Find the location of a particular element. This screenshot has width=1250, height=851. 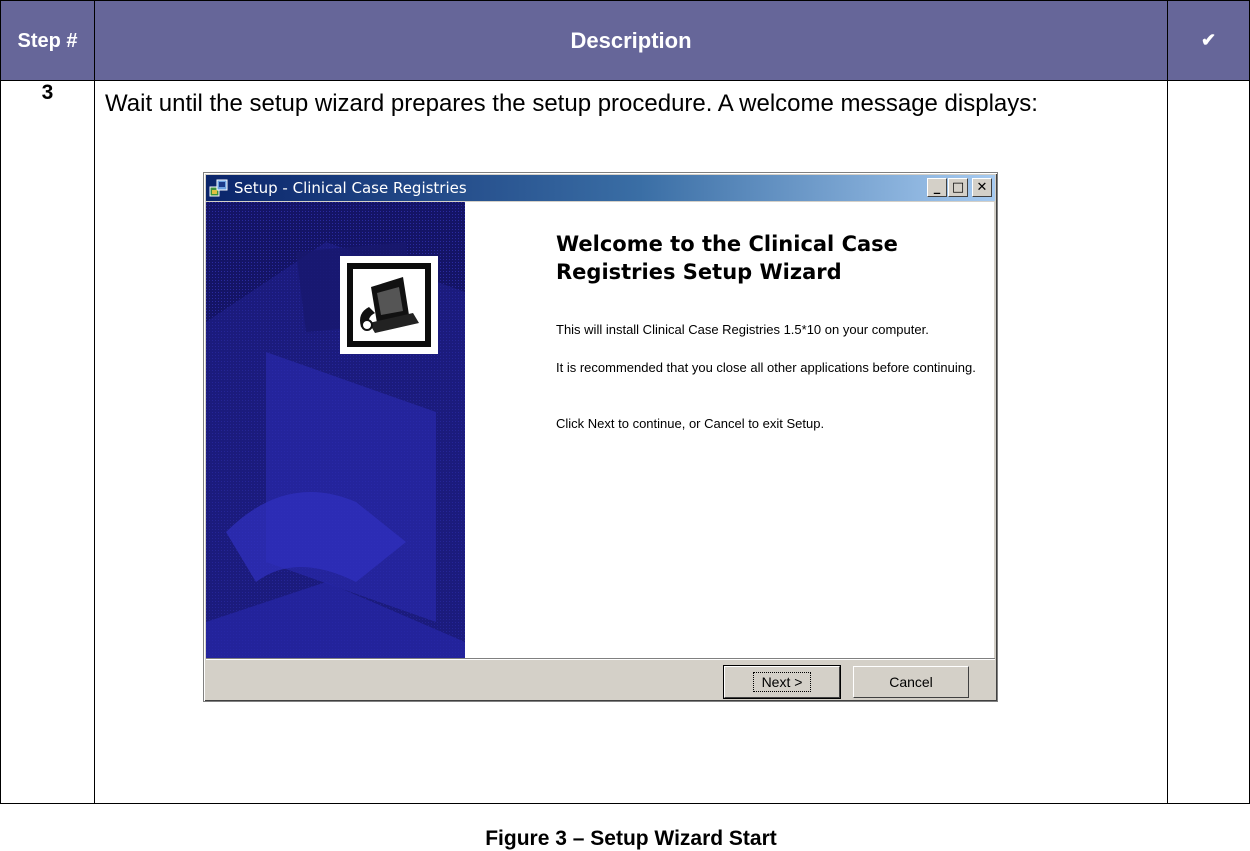

window-titlebar: Setup - Clinical Case Registries _ □ ✕ is located at coordinates (600, 188).